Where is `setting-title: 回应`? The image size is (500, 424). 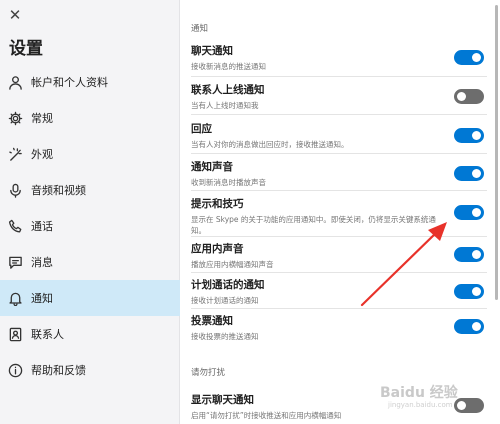
setting-title: 回应 is located at coordinates (201, 129).